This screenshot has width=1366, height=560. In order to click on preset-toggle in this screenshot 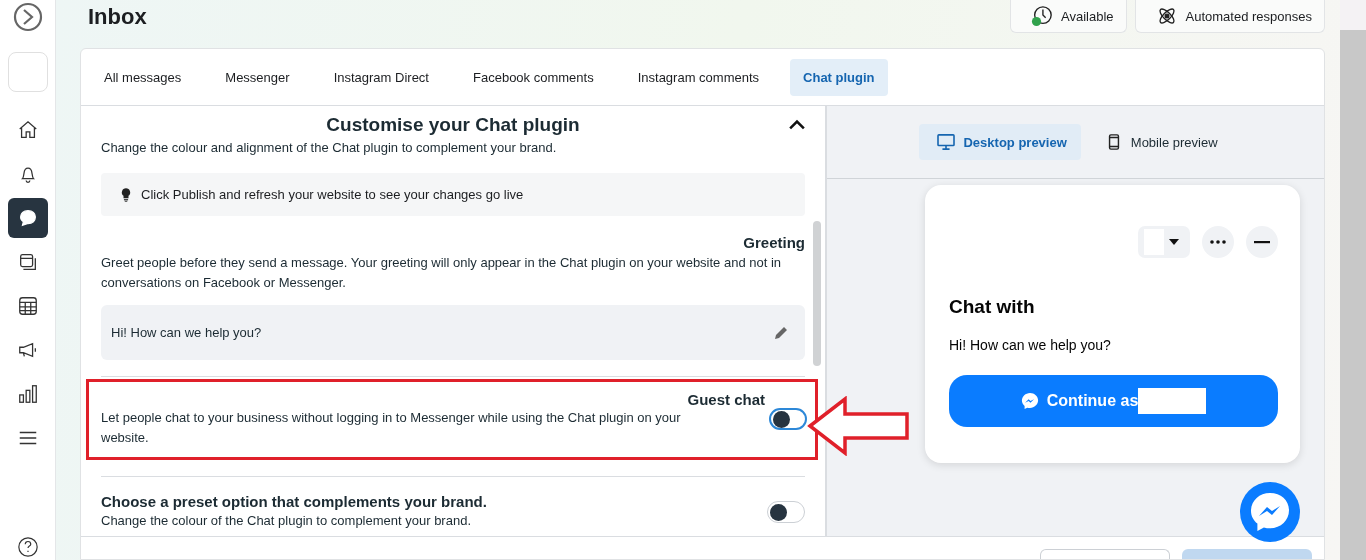, I will do `click(786, 512)`.